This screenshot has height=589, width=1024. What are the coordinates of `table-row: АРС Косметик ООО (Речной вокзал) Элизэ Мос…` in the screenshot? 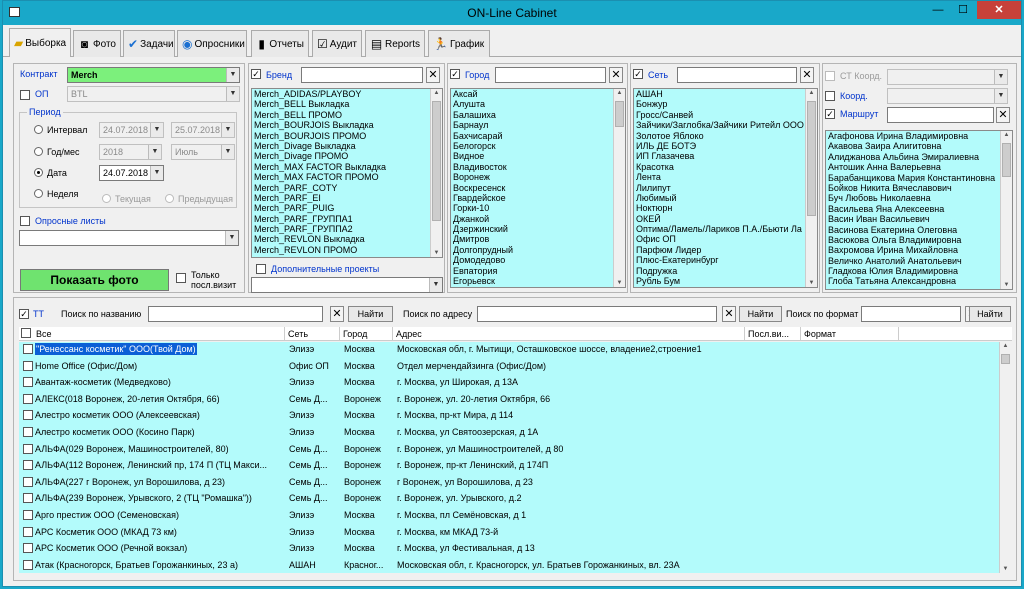 It's located at (509, 548).